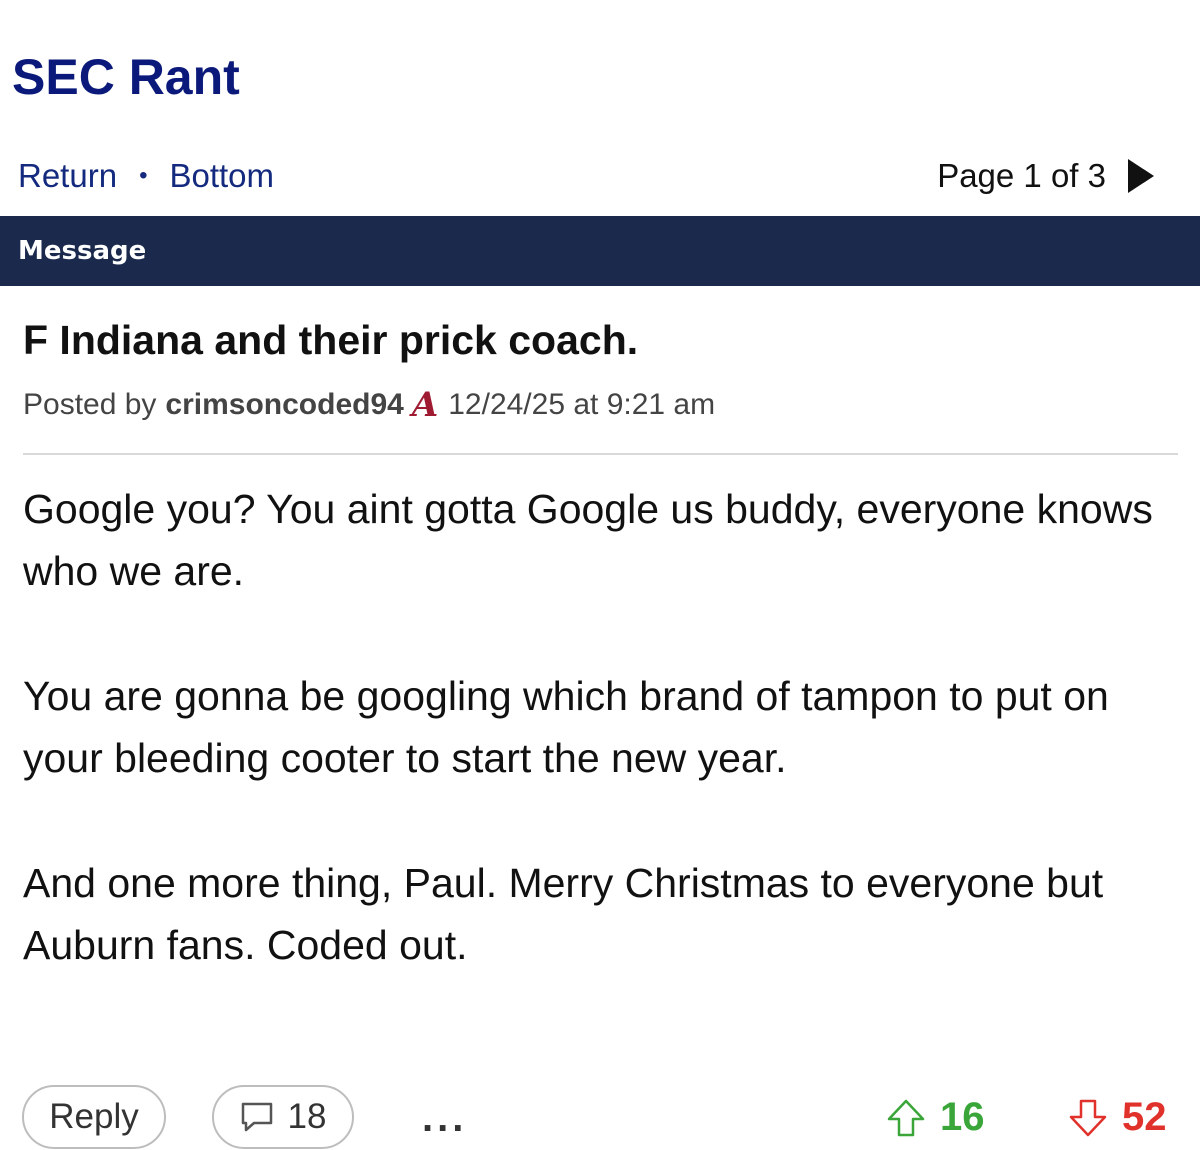  What do you see at coordinates (1141, 176) in the screenshot?
I see `next-page-arrow-icon` at bounding box center [1141, 176].